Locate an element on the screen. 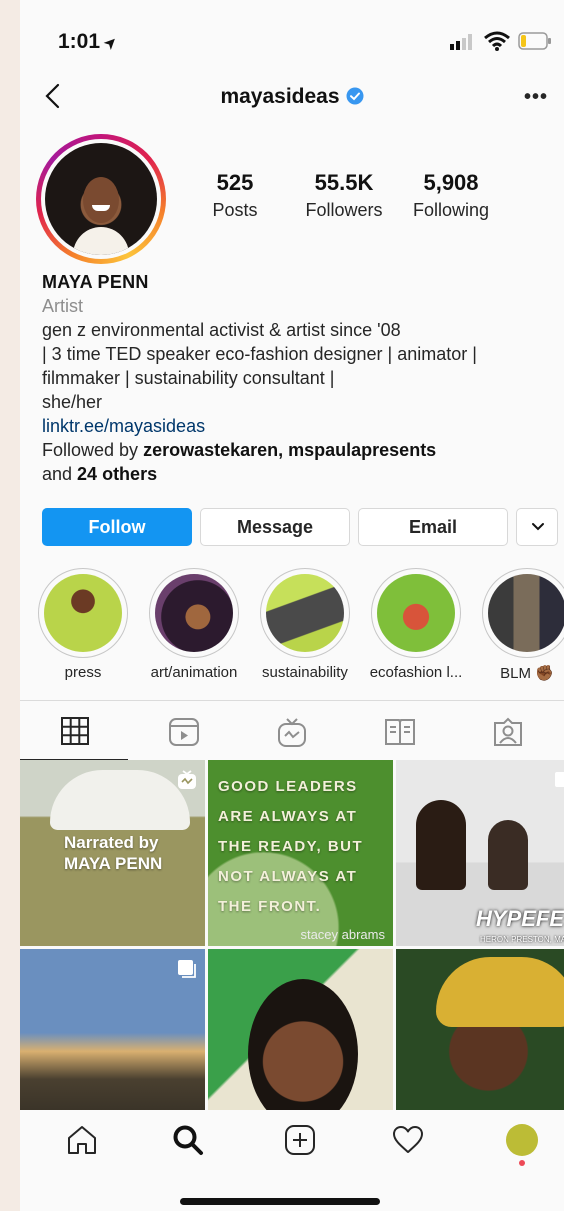 This screenshot has height=1211, width=564. tagged-icon is located at coordinates (508, 731).